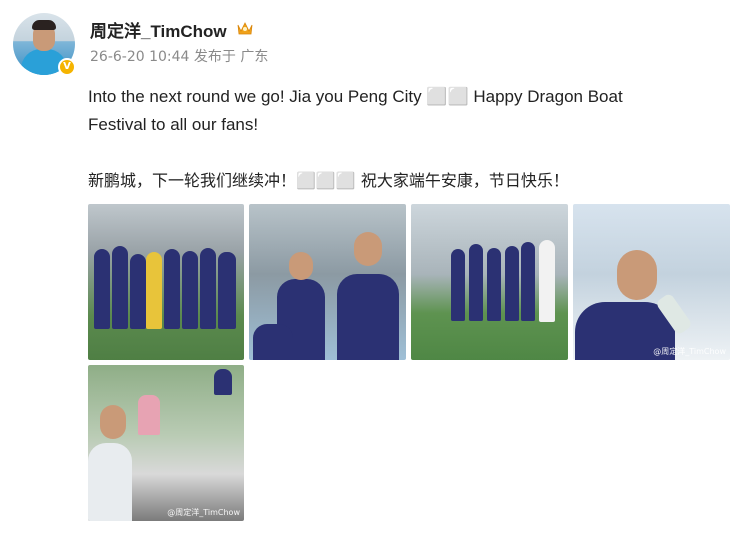 The image size is (750, 534). What do you see at coordinates (154, 290) in the screenshot?
I see `goalkeeper-figure` at bounding box center [154, 290].